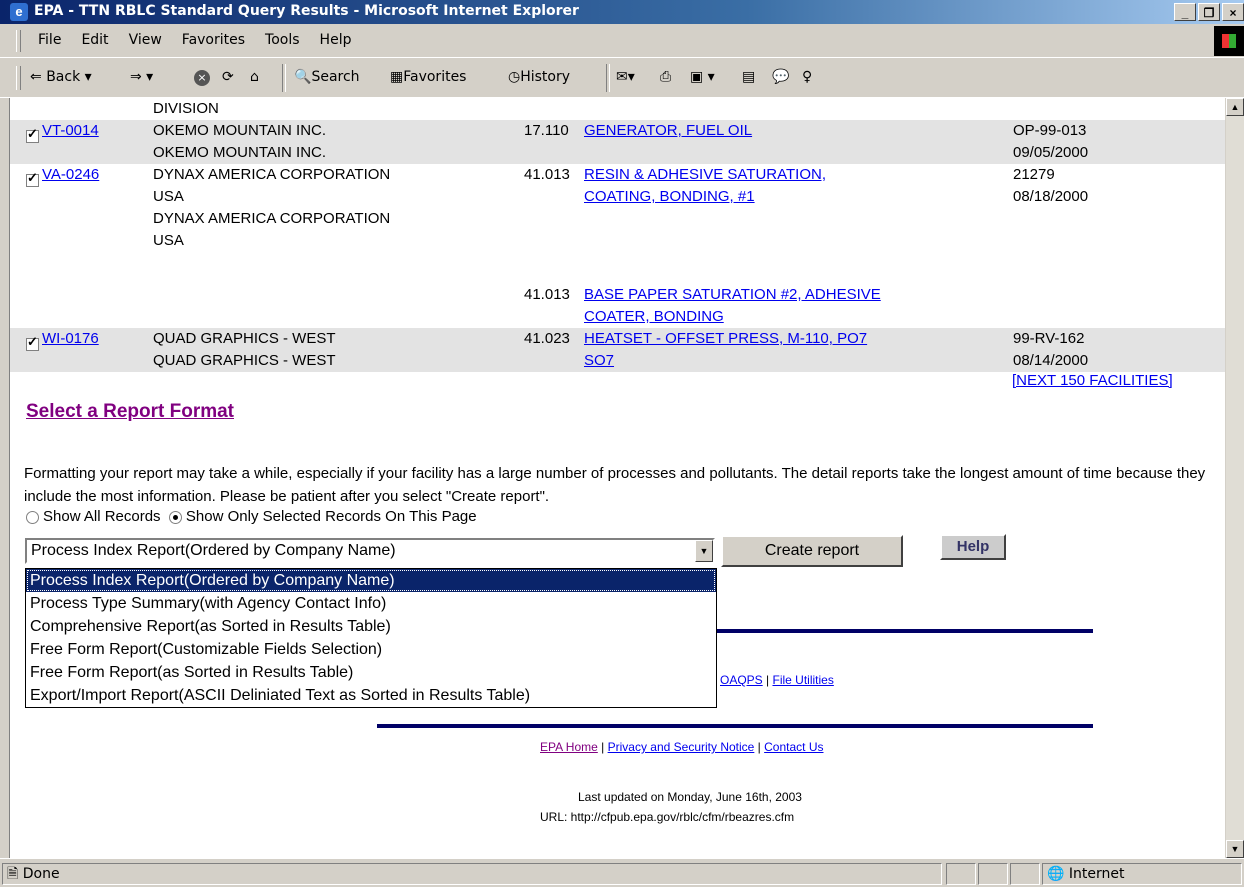  What do you see at coordinates (32, 517) in the screenshot?
I see `show-all-radio` at bounding box center [32, 517].